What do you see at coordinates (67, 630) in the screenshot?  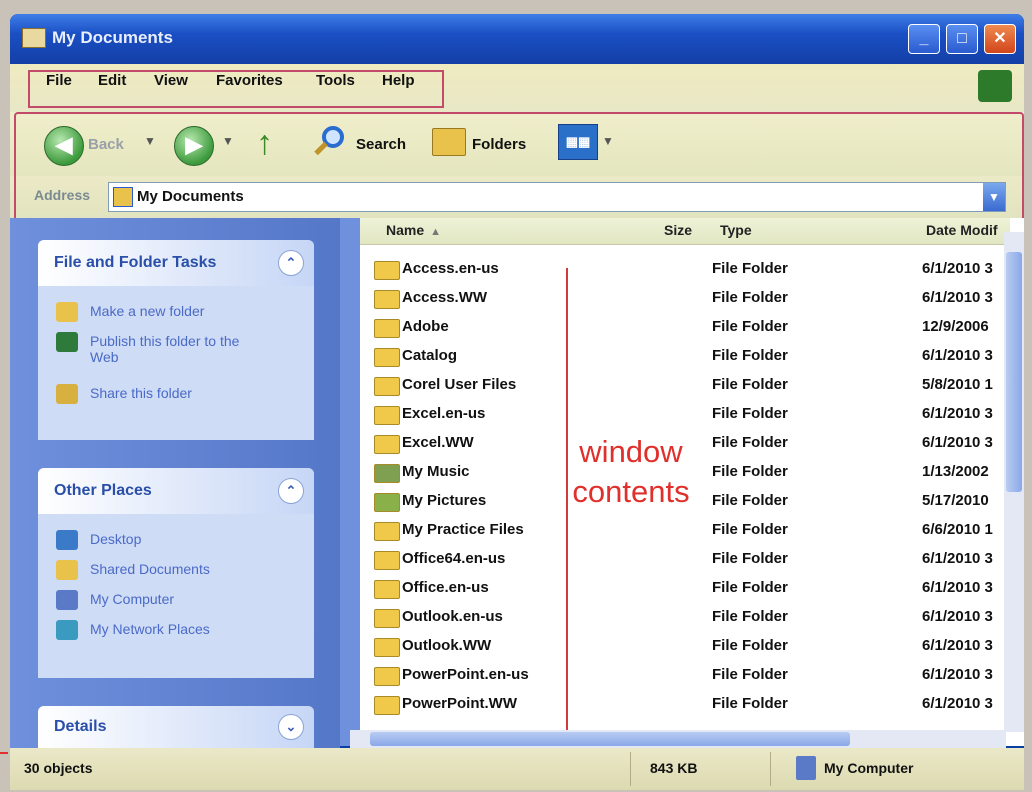 I see `network-places-icon` at bounding box center [67, 630].